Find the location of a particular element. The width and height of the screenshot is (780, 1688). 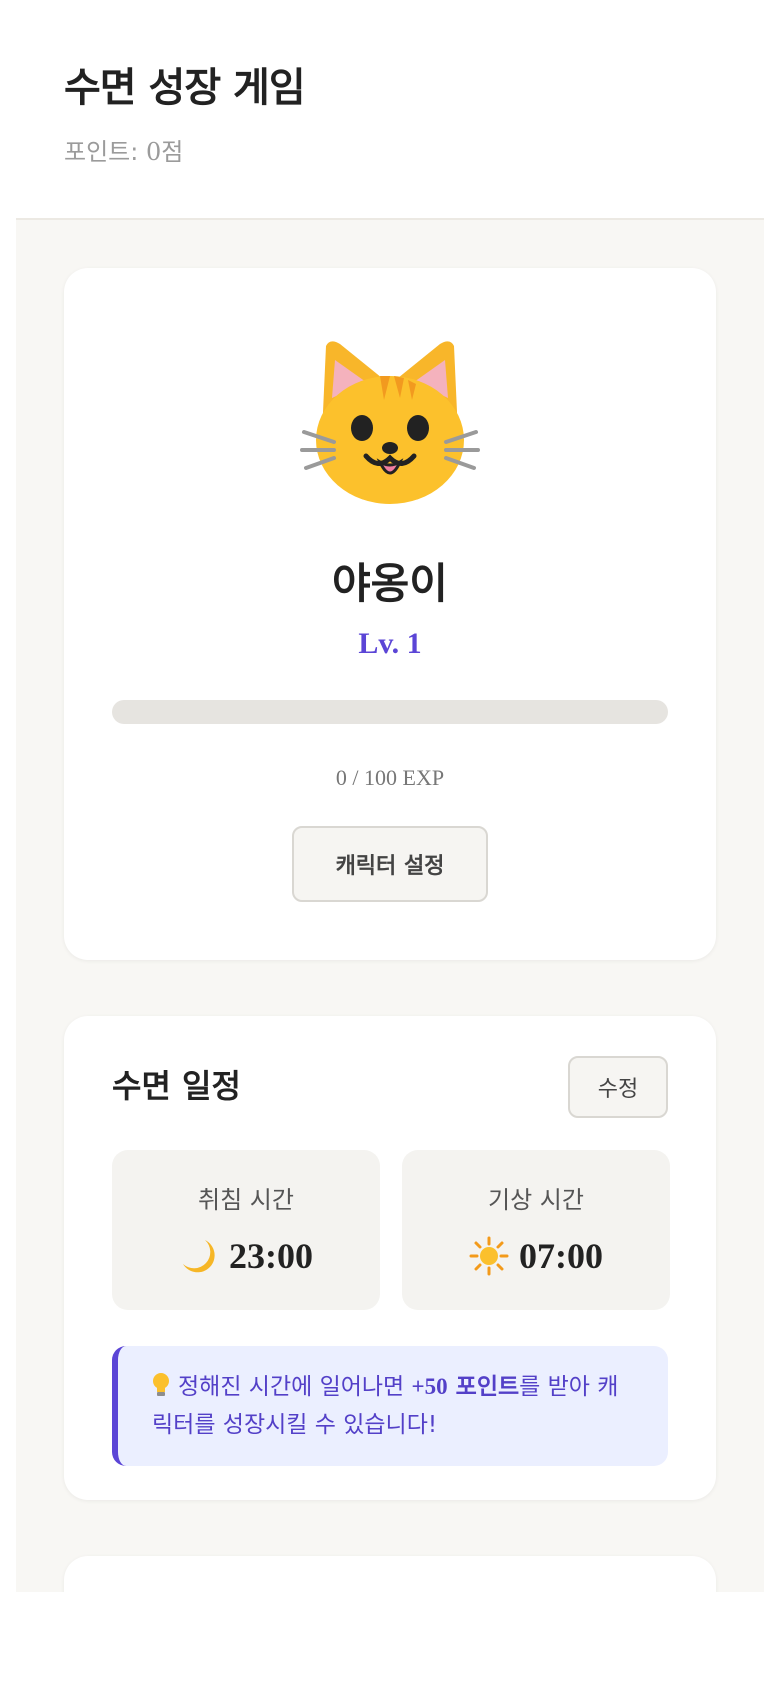

character-settings-button: 캐릭터 설정 is located at coordinates (390, 864).